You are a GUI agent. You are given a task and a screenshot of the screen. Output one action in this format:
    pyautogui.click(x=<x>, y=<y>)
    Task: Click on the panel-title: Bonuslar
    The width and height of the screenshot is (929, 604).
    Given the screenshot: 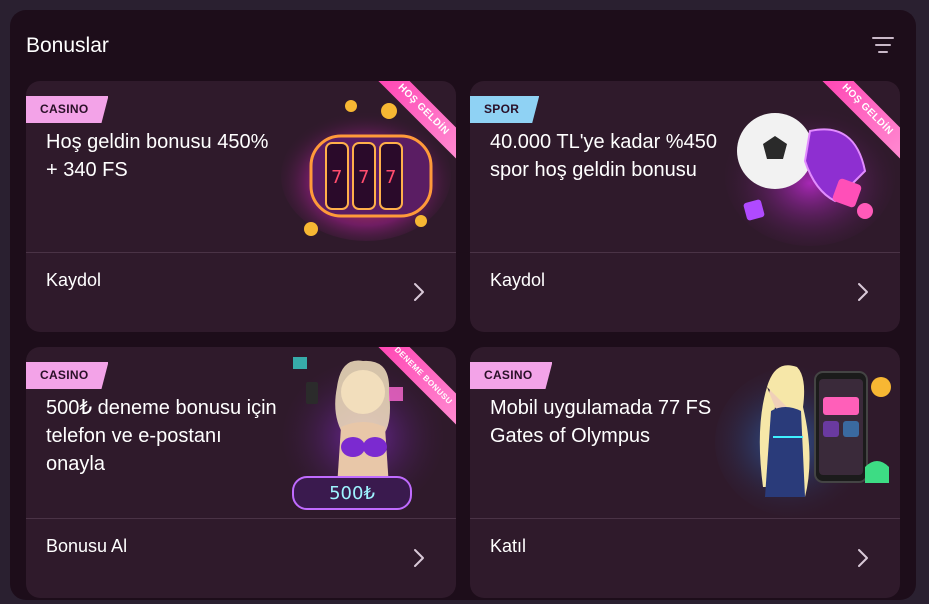 What is the action you would take?
    pyautogui.click(x=67, y=45)
    